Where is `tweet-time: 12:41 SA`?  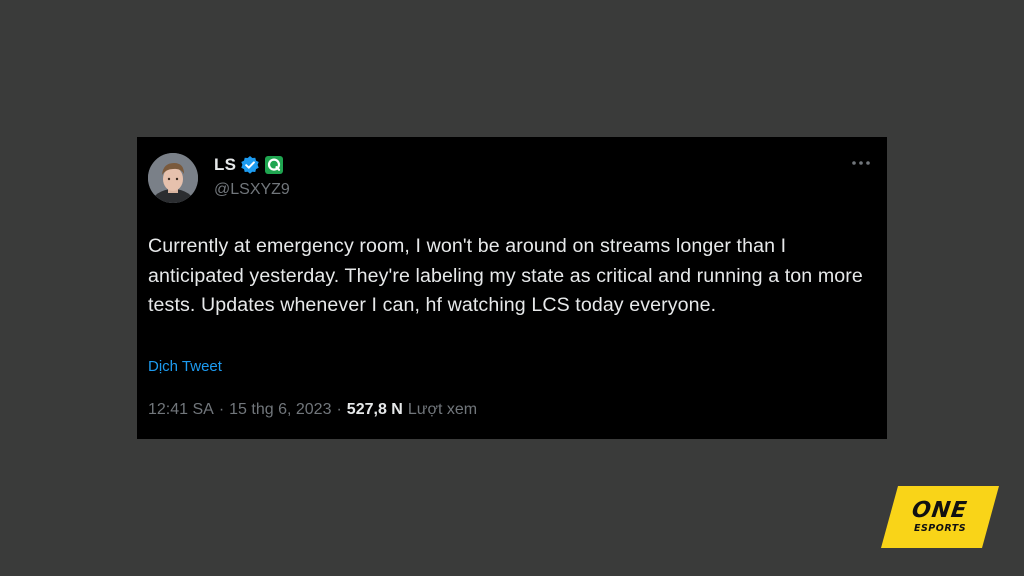 tweet-time: 12:41 SA is located at coordinates (181, 410).